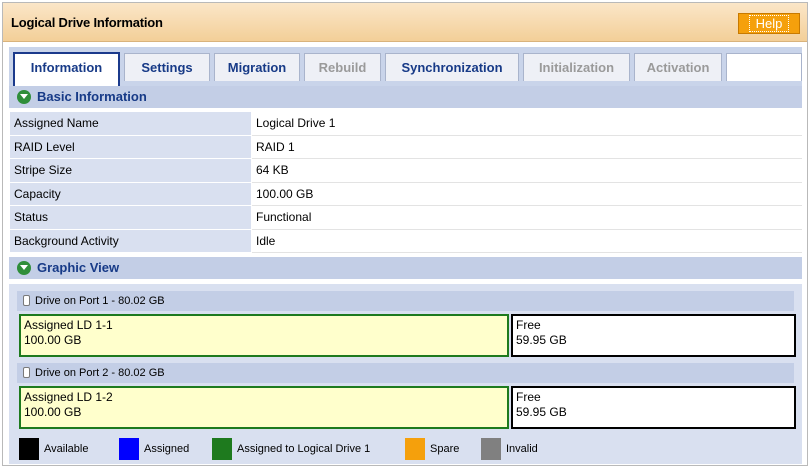 This screenshot has width=810, height=468. I want to click on tab-strip-filler, so click(764, 67).